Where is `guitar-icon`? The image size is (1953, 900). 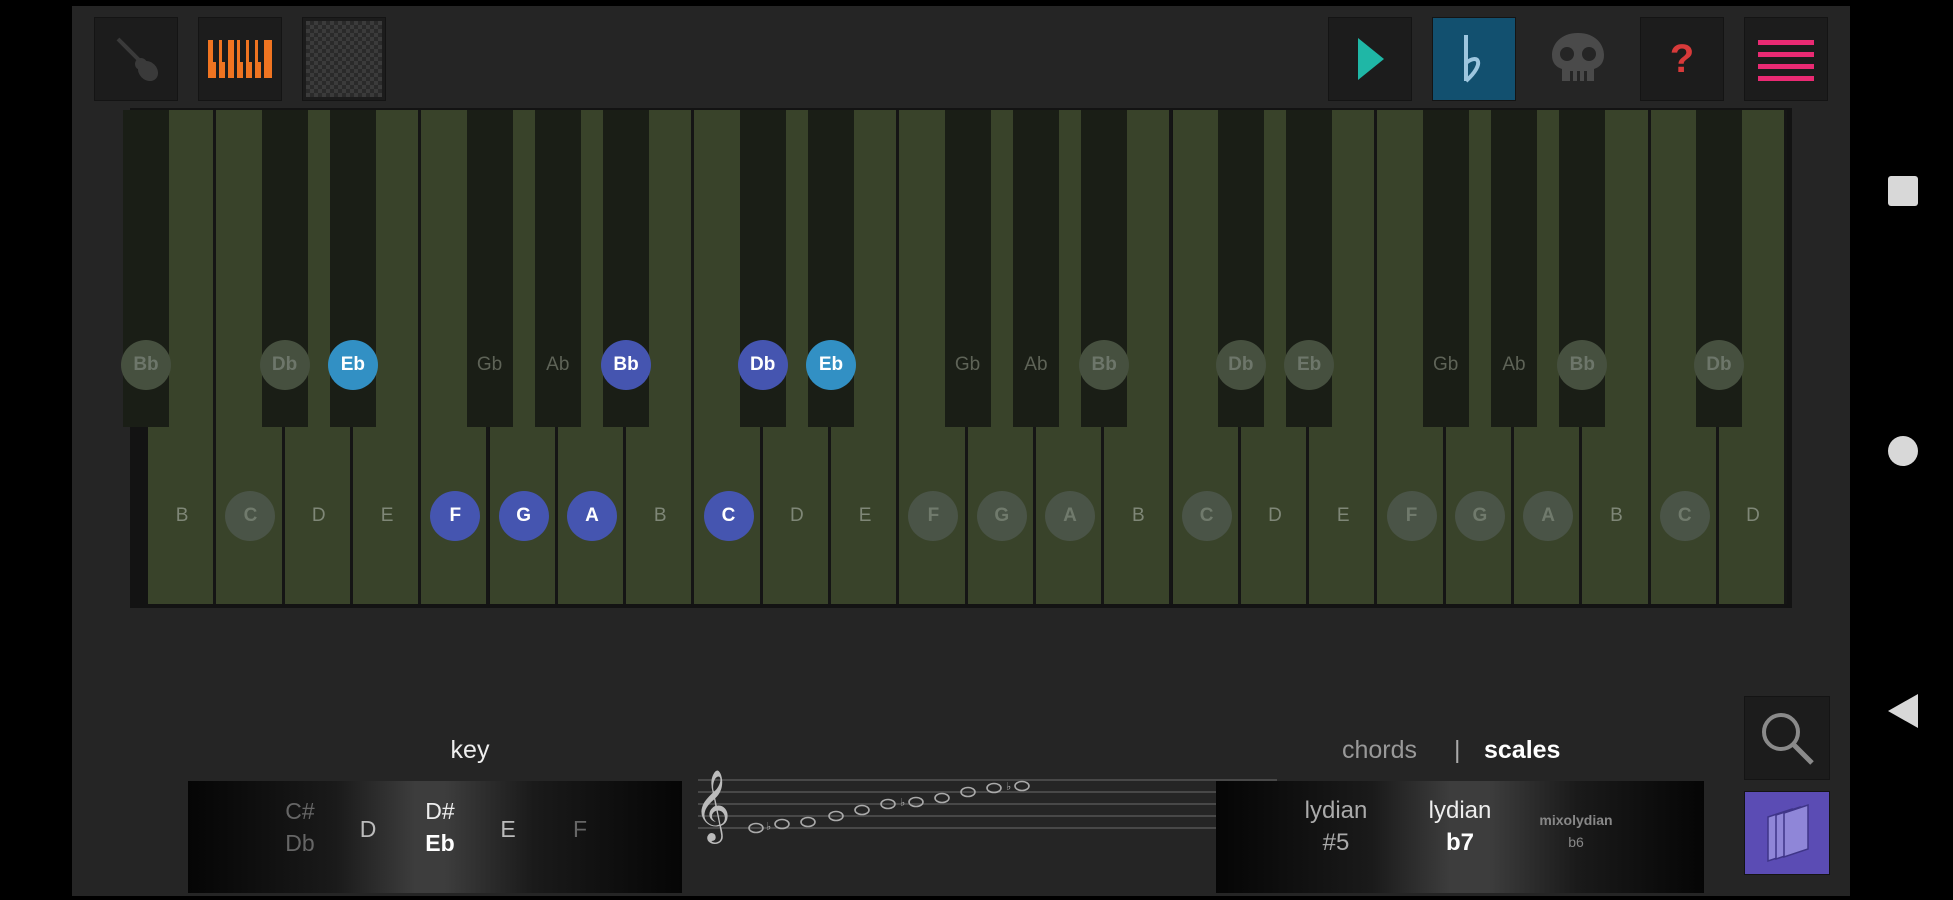
guitar-icon is located at coordinates (137, 59).